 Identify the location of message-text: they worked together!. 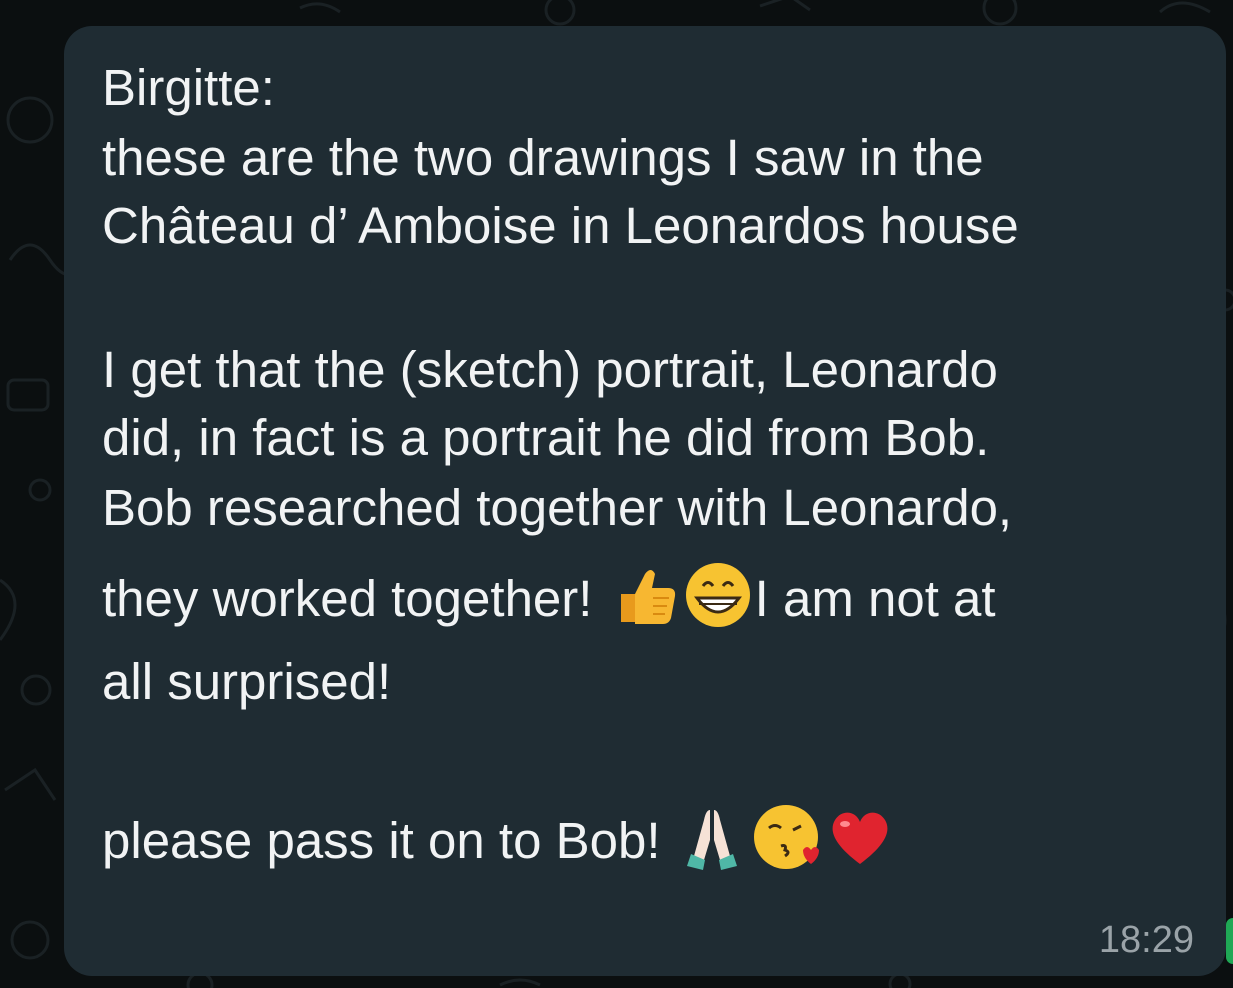
(354, 598).